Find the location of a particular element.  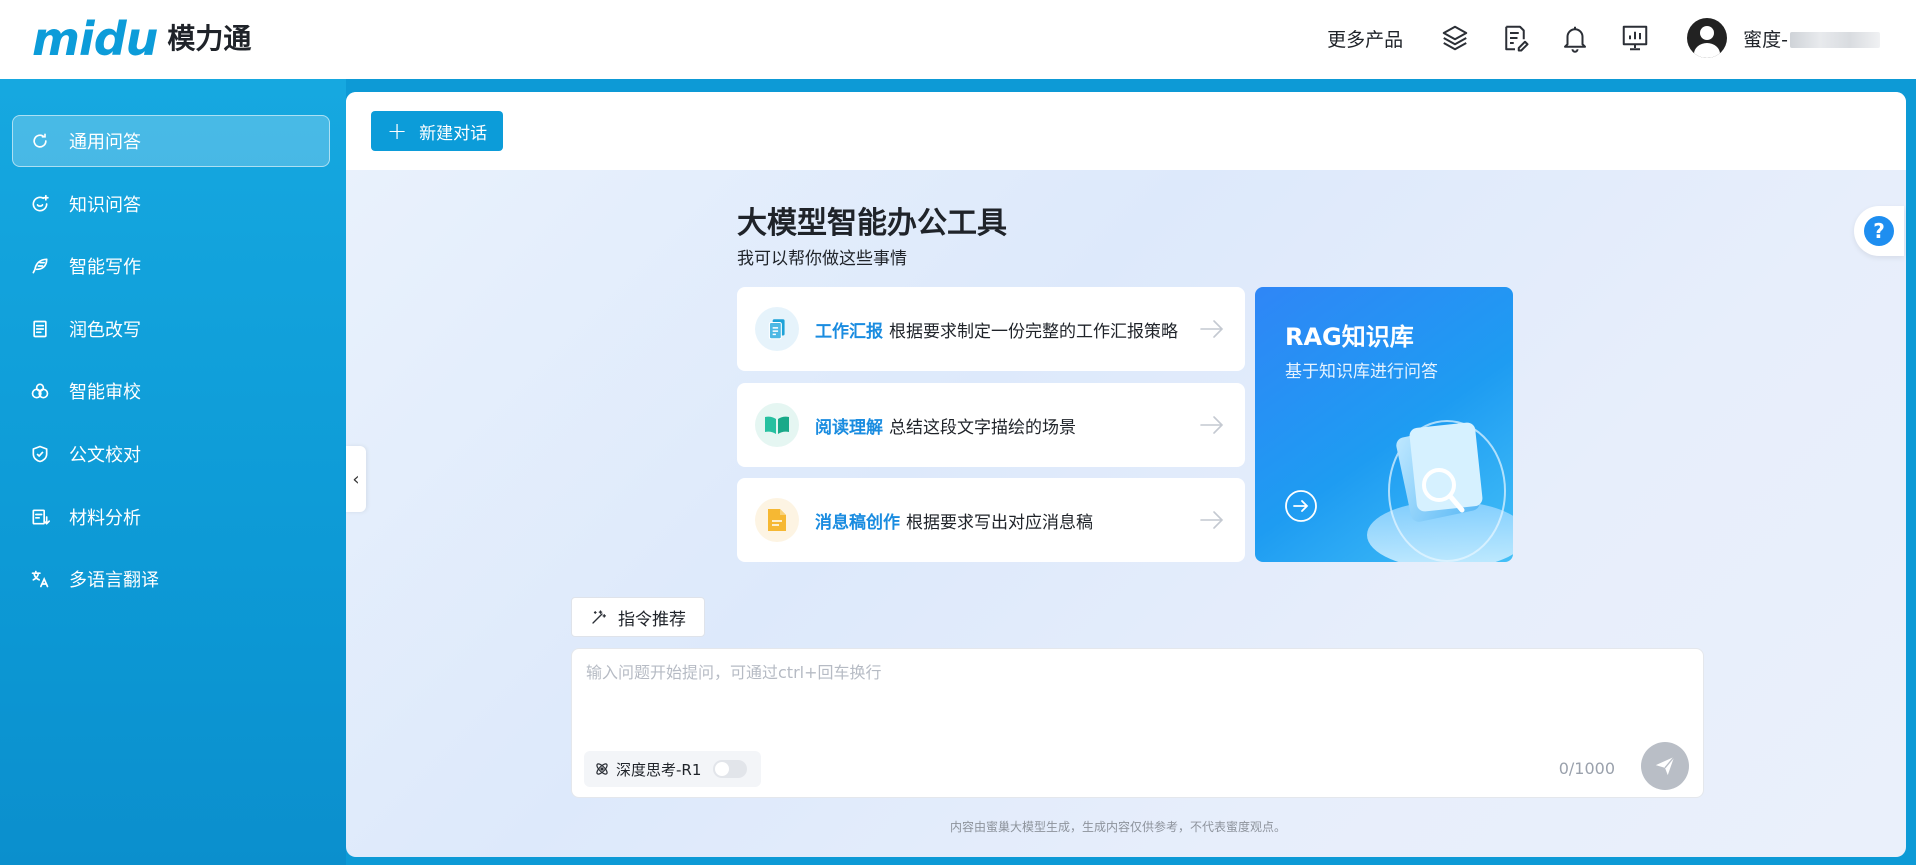

user-name: 蜜度- is located at coordinates (1811, 38).